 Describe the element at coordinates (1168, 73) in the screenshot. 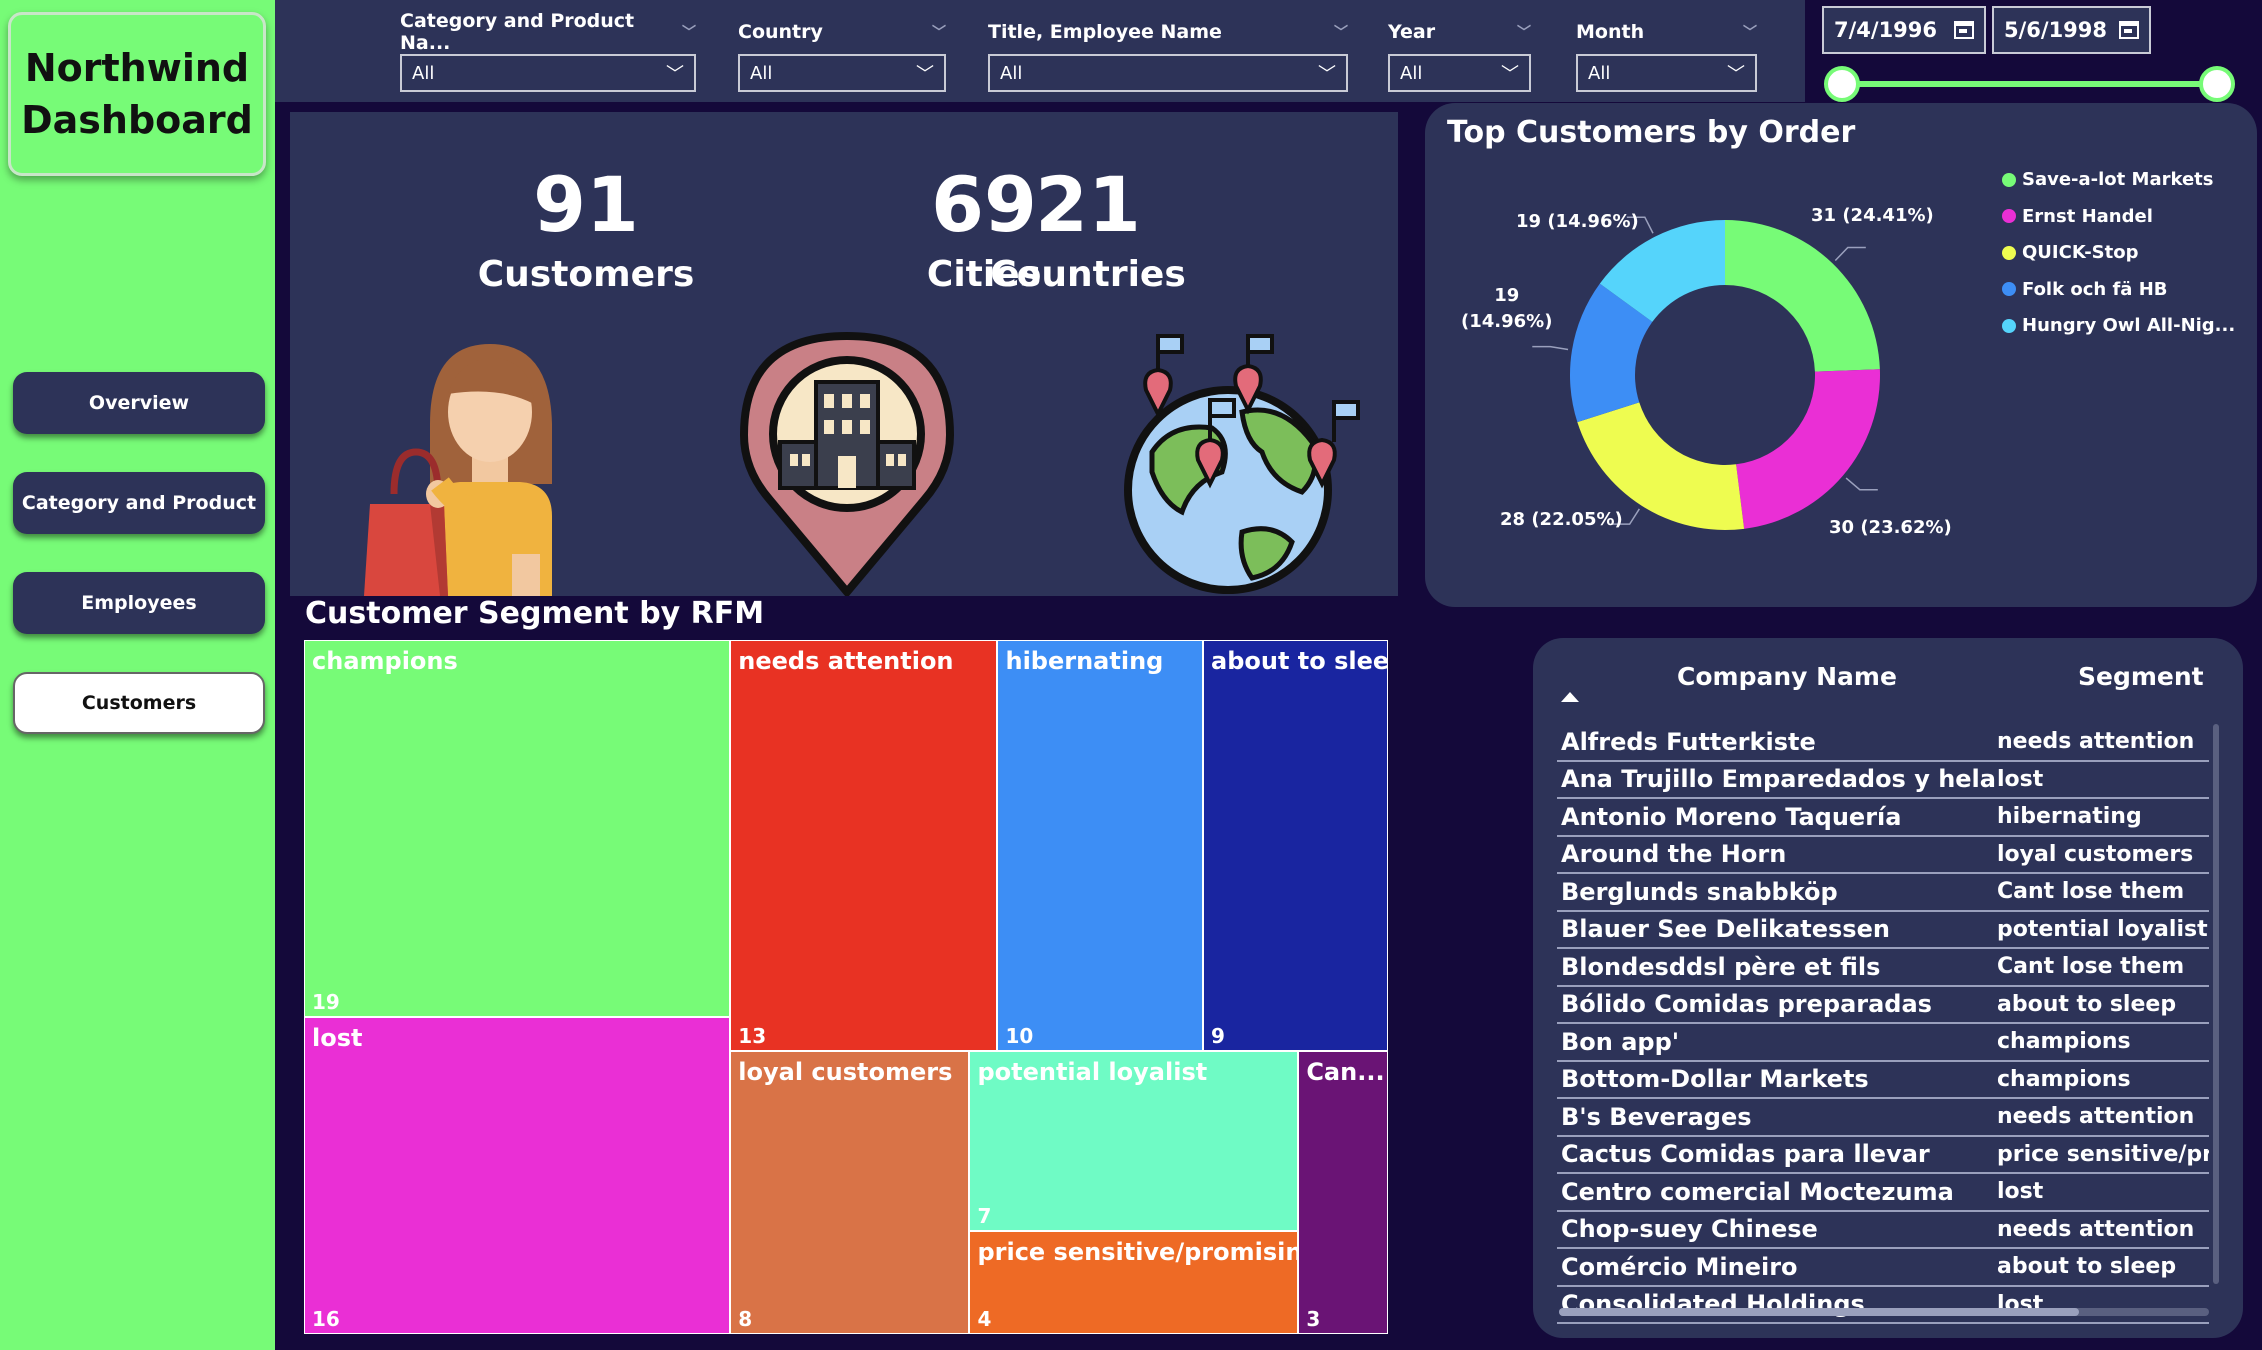

I see `filter-employee-dropdown: All ﹀` at that location.